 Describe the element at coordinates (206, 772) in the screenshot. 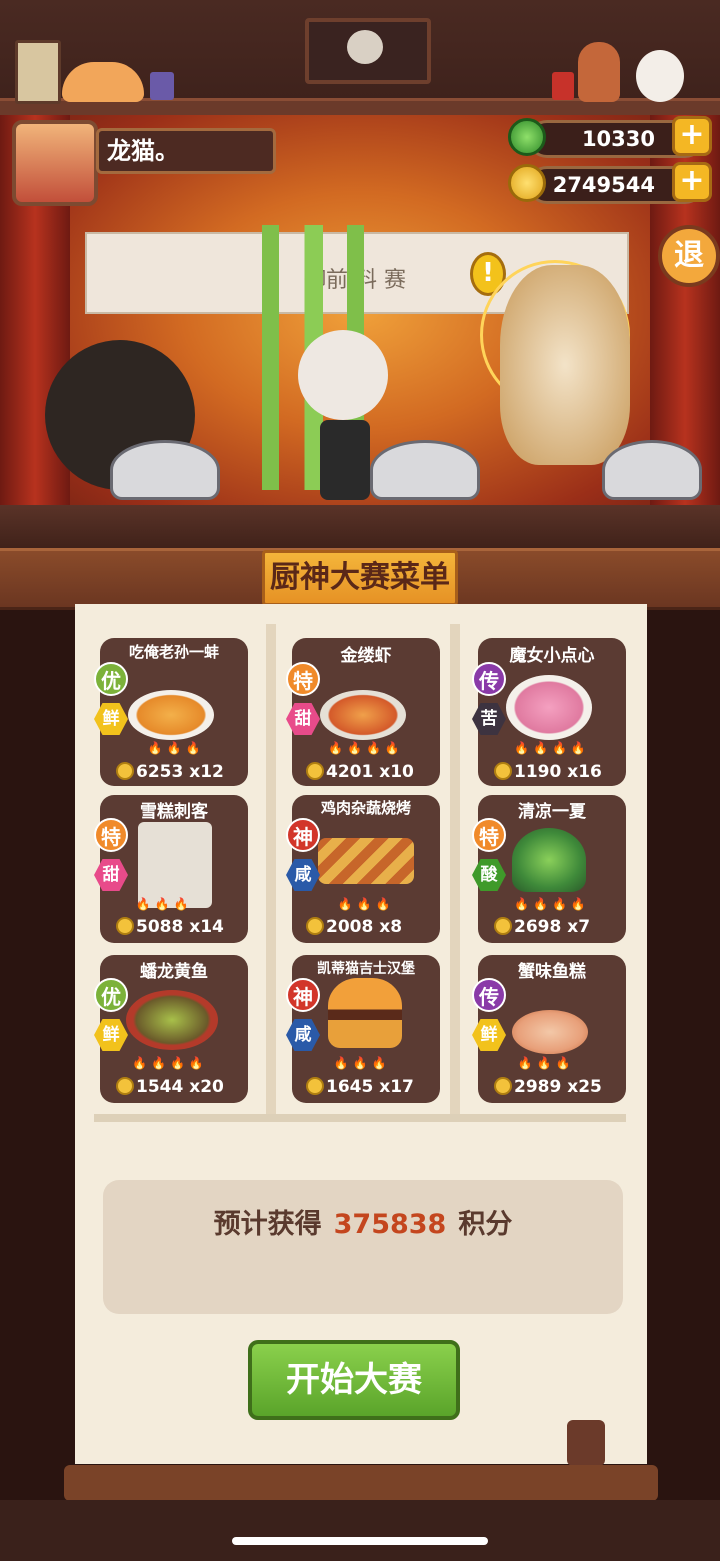

I see `dish-count: x12` at that location.